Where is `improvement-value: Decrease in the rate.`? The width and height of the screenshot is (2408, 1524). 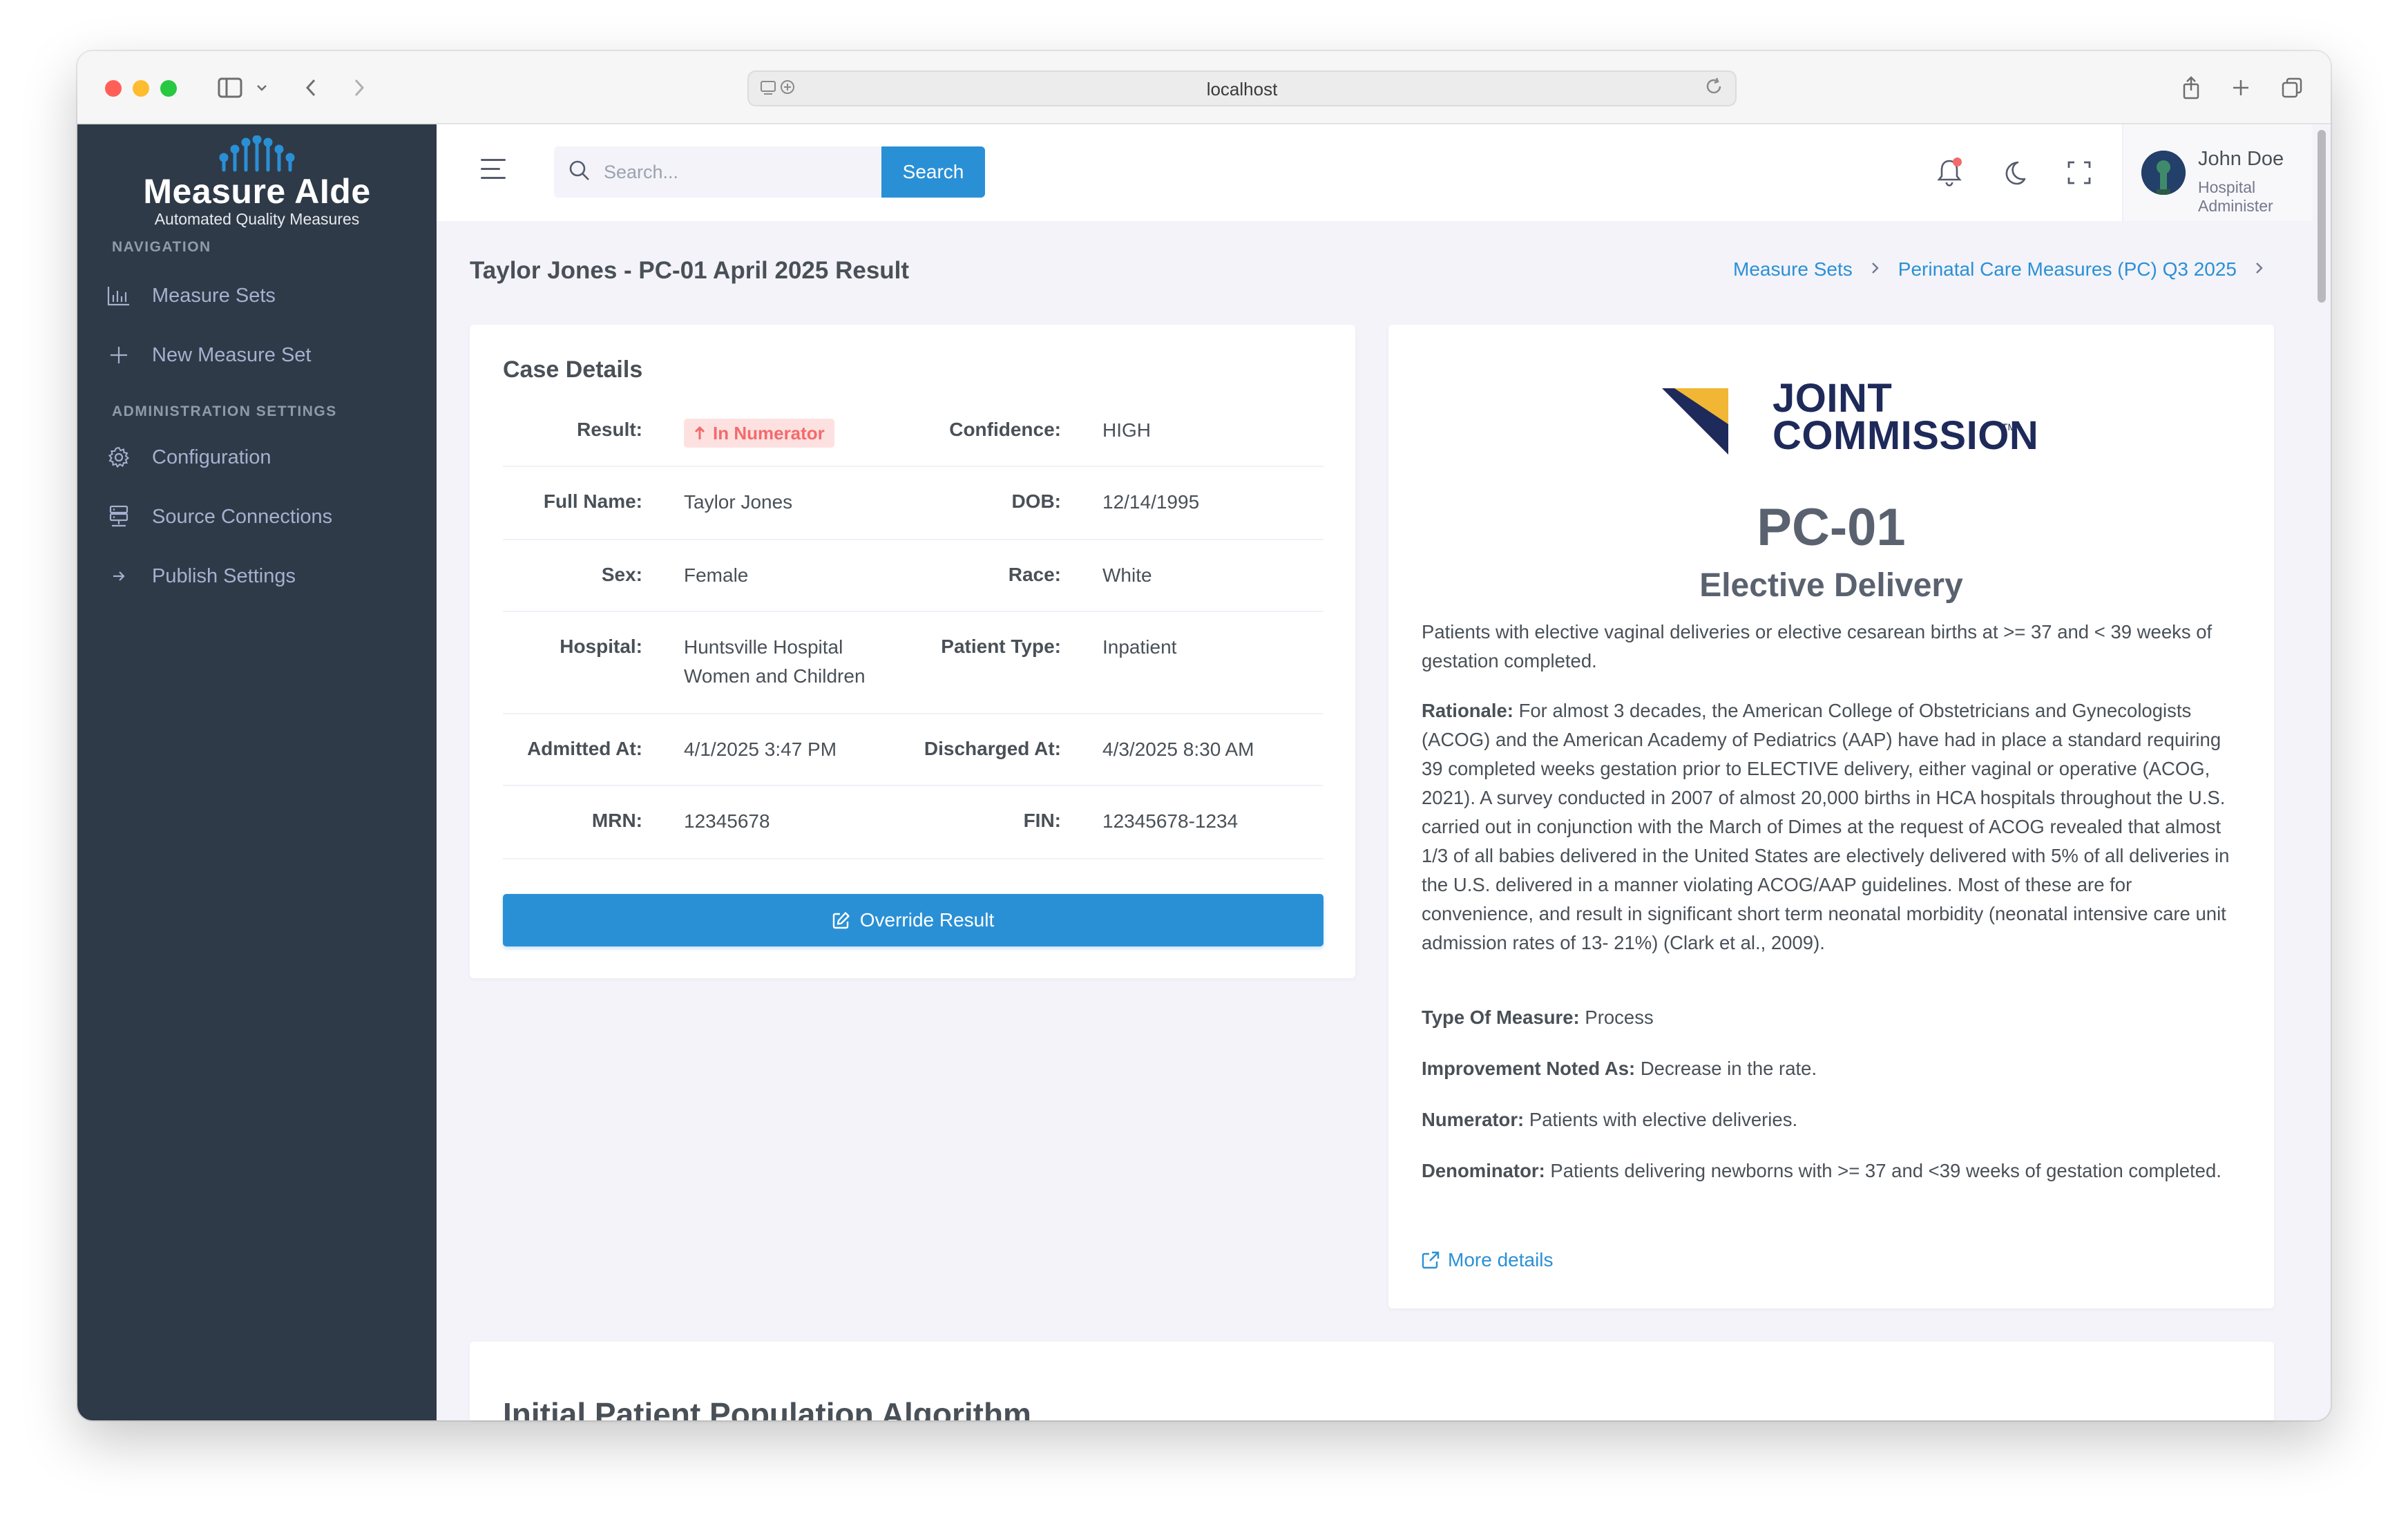 improvement-value: Decrease in the rate. is located at coordinates (1728, 1068).